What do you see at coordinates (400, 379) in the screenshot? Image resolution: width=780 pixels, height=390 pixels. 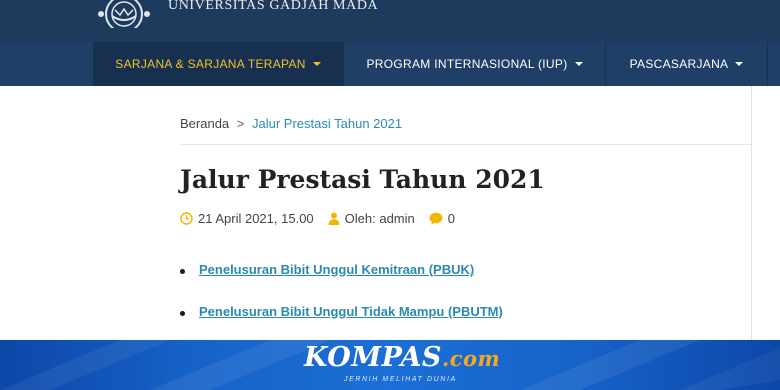 I see `brand-tagline: JERNIH MELIHAT DUNIA` at bounding box center [400, 379].